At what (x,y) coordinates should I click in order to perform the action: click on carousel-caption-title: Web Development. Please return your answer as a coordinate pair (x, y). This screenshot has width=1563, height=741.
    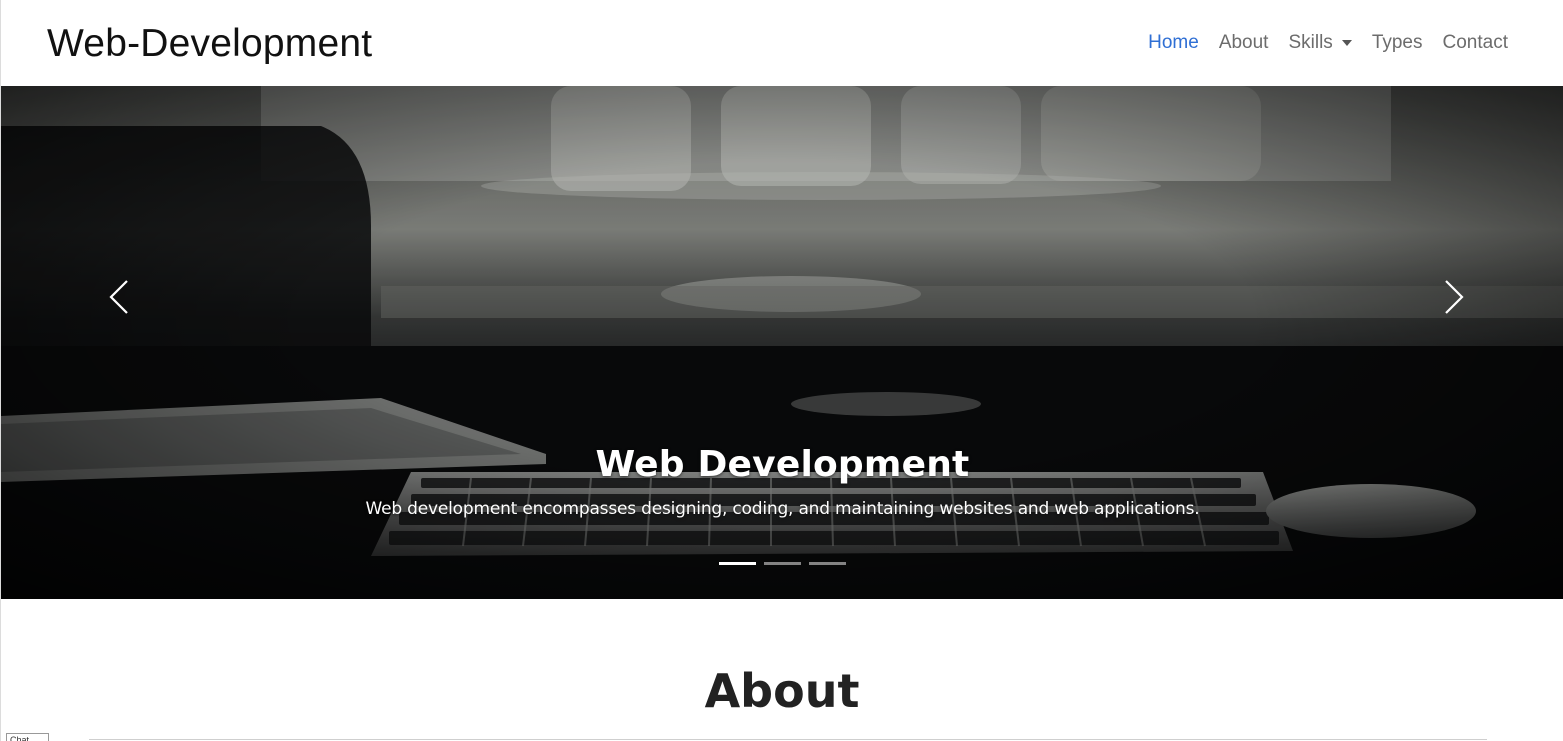
    Looking at the image, I should click on (782, 464).